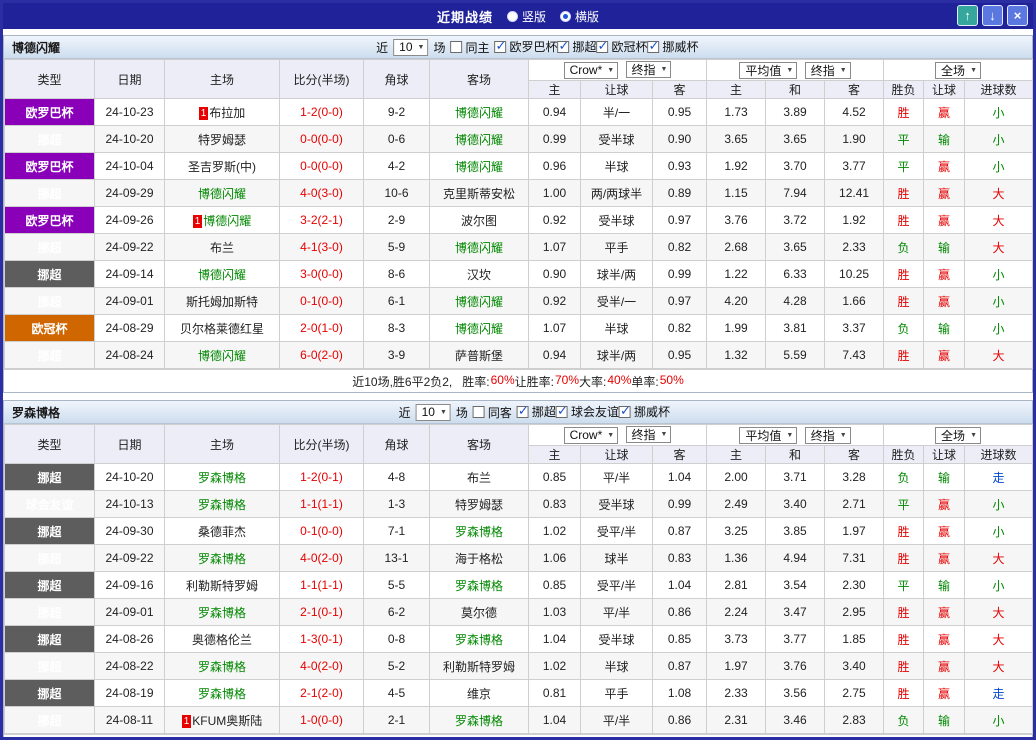  I want to click on away-team-name: 维京, so click(479, 694).